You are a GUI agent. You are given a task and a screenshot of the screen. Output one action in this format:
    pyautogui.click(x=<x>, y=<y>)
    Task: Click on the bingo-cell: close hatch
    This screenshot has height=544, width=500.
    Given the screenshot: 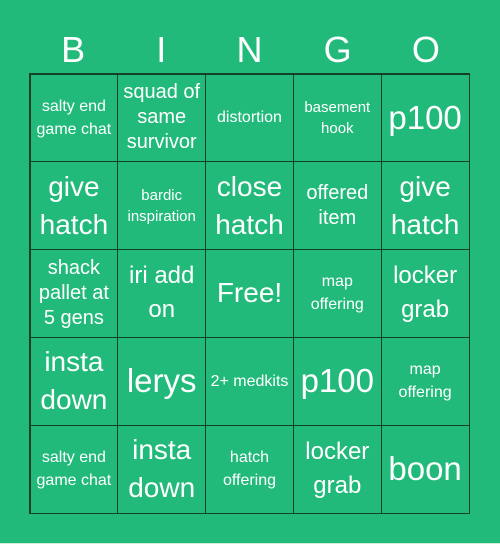 What is the action you would take?
    pyautogui.click(x=249, y=206)
    